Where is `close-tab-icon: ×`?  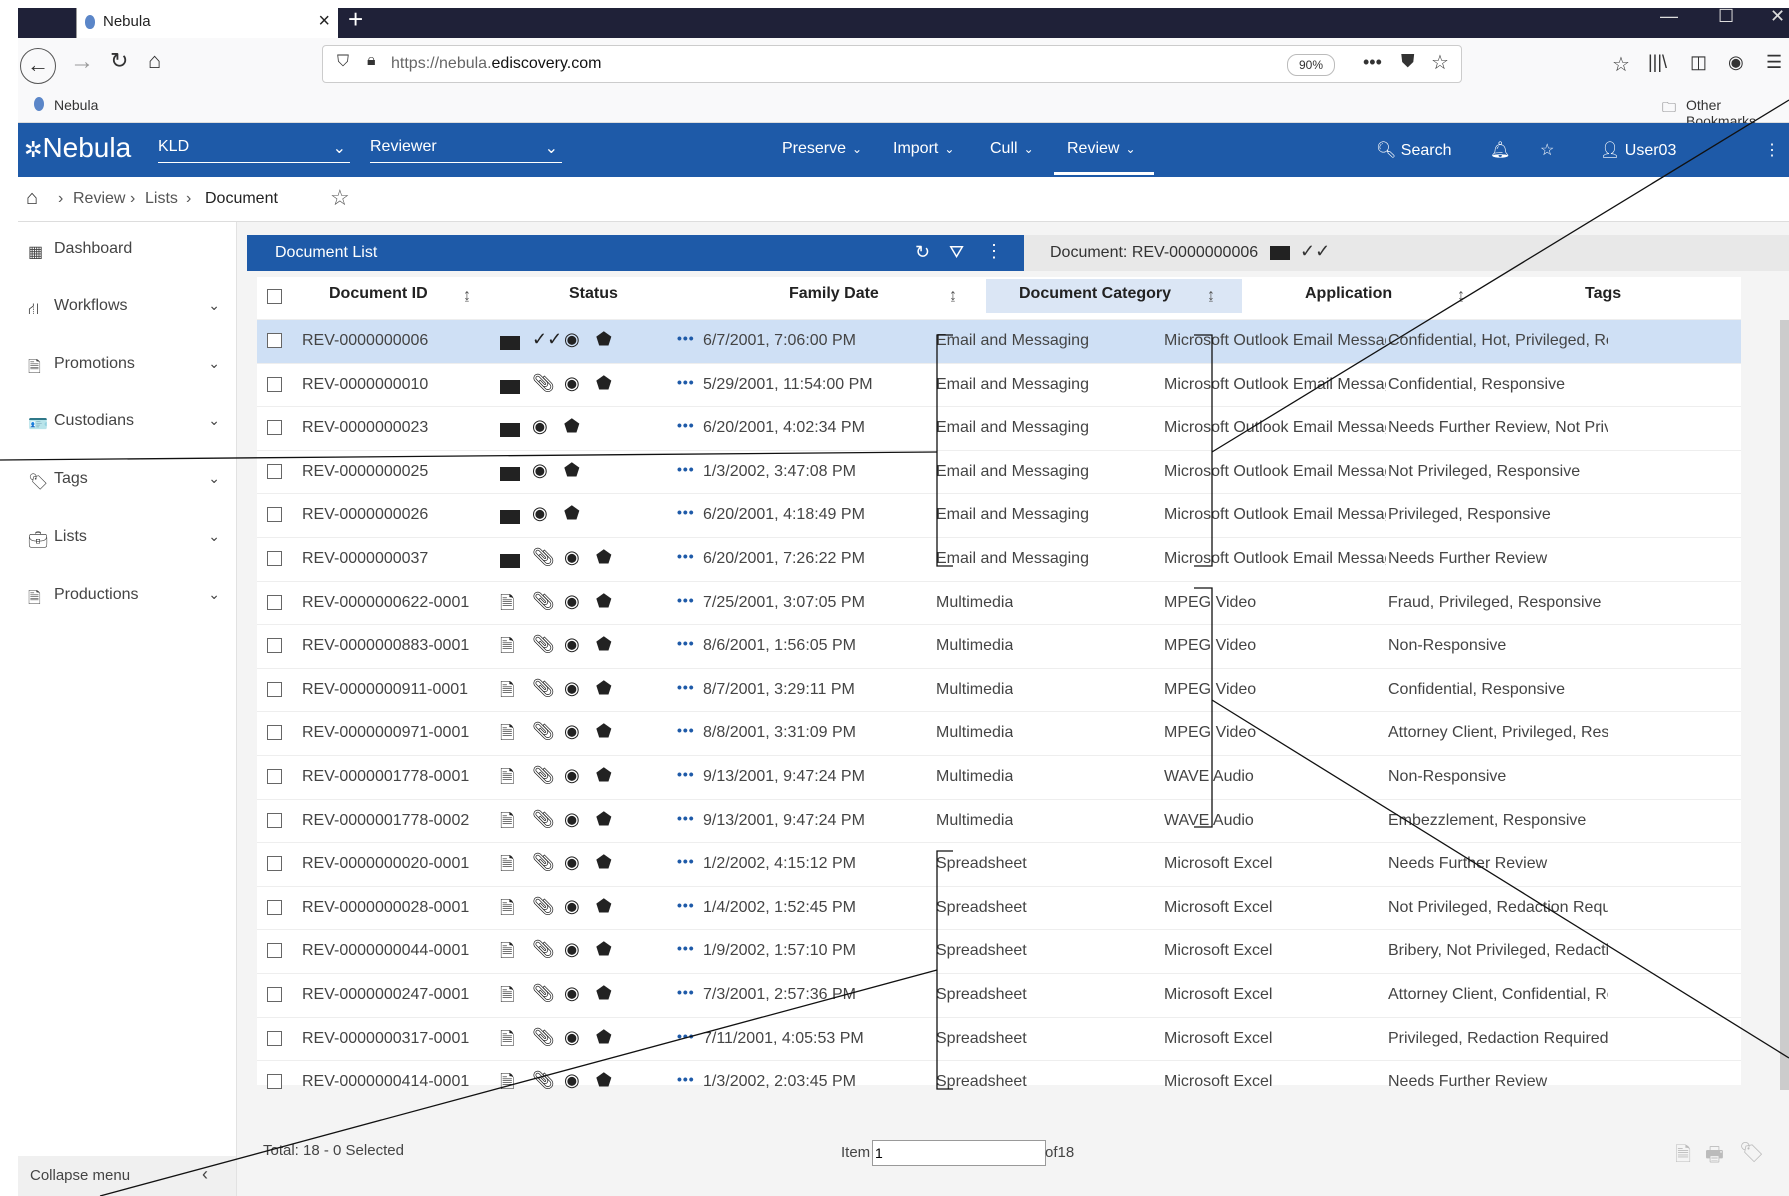 close-tab-icon: × is located at coordinates (324, 21).